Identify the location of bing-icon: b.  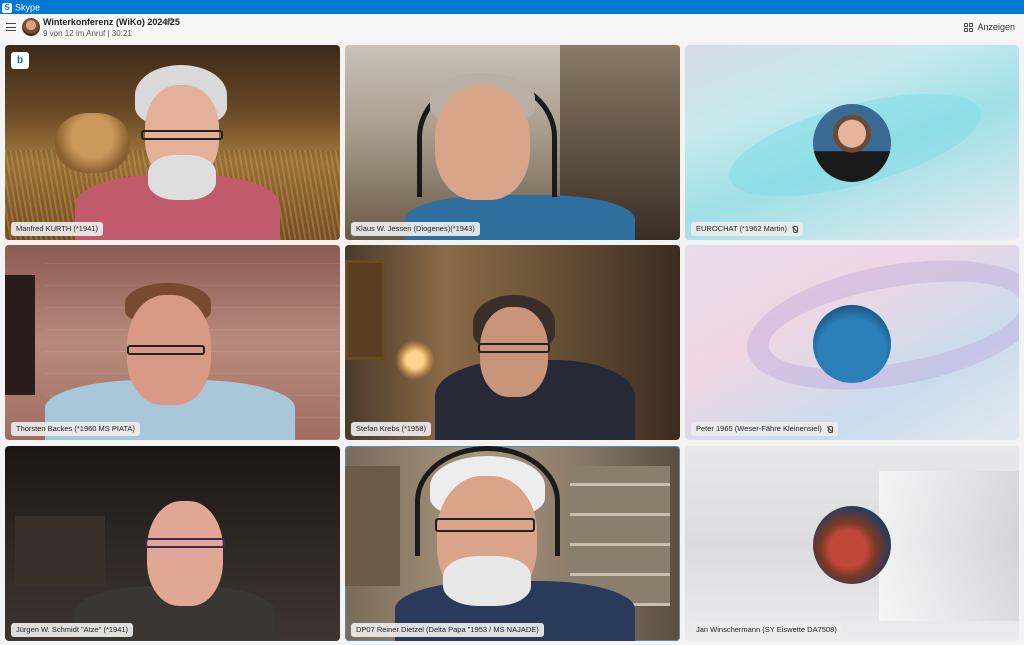
(20, 60).